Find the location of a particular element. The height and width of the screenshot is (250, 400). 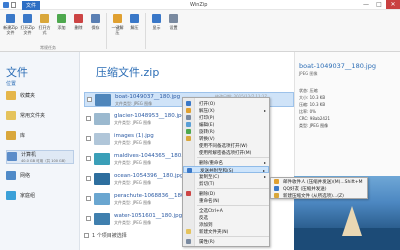

preview-info: 压缩: 10.3 KB is located at coordinates (312, 104).